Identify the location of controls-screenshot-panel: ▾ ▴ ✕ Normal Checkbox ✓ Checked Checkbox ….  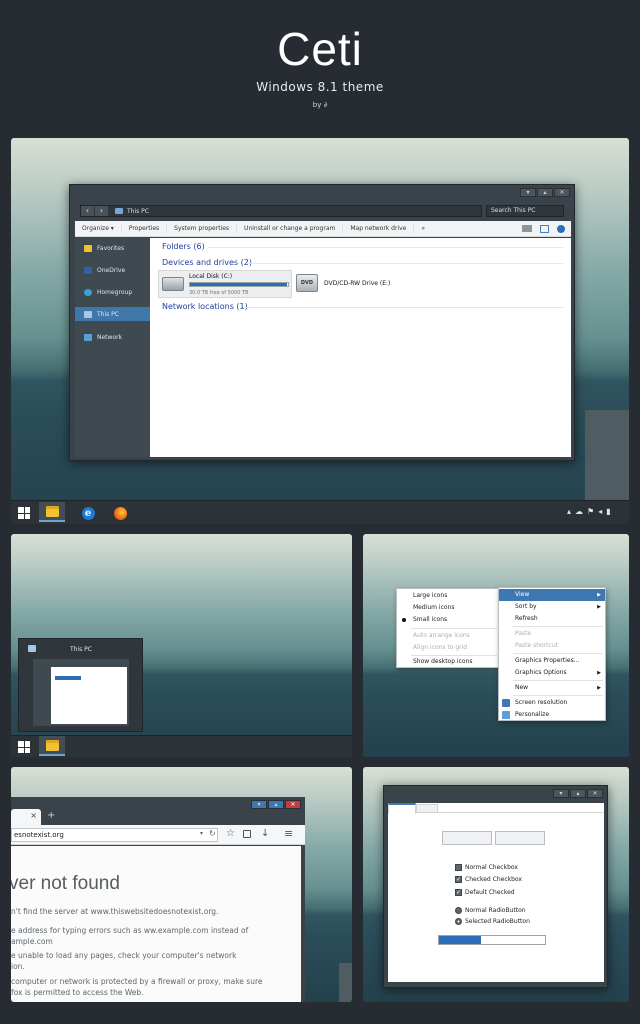
(496, 884).